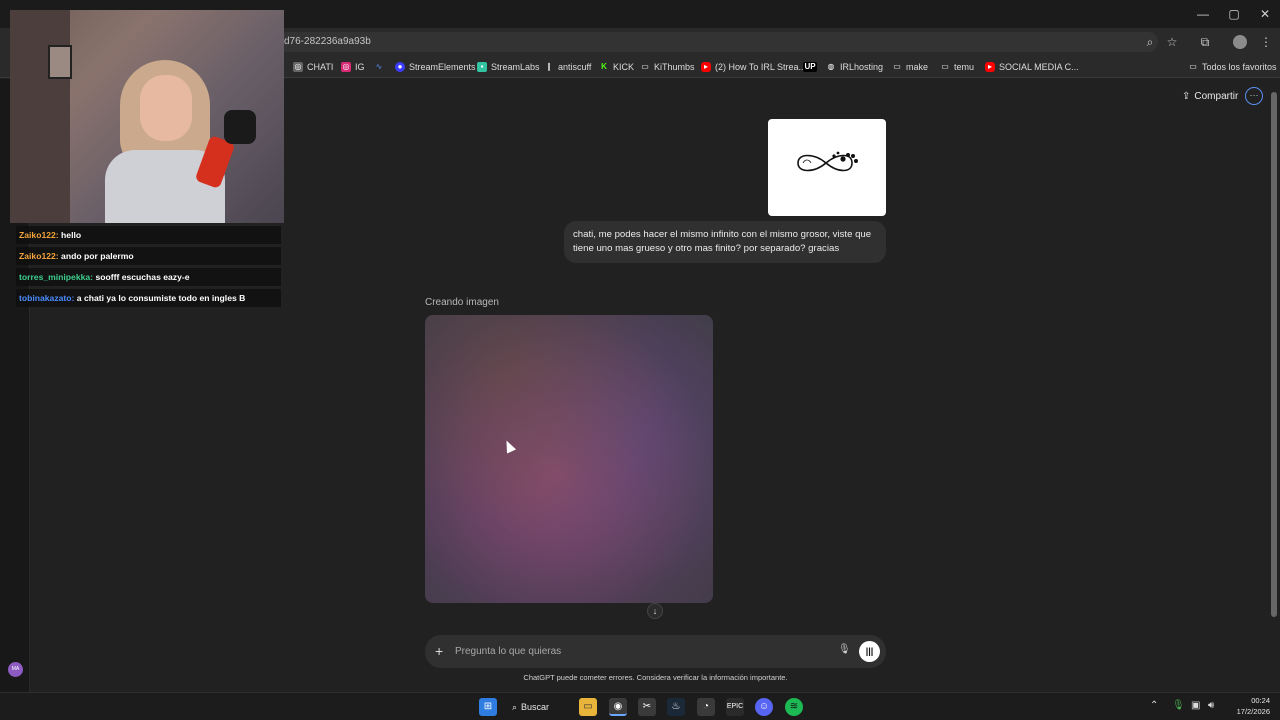 Image resolution: width=1280 pixels, height=720 pixels. What do you see at coordinates (1186, 96) in the screenshot?
I see `share-icon: ⇪` at bounding box center [1186, 96].